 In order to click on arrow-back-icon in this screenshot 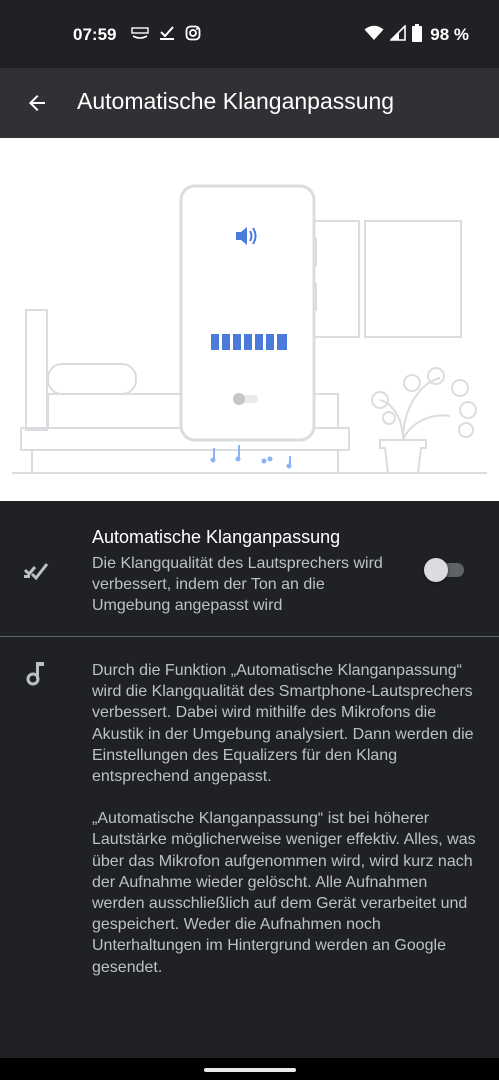, I will do `click(37, 103)`.